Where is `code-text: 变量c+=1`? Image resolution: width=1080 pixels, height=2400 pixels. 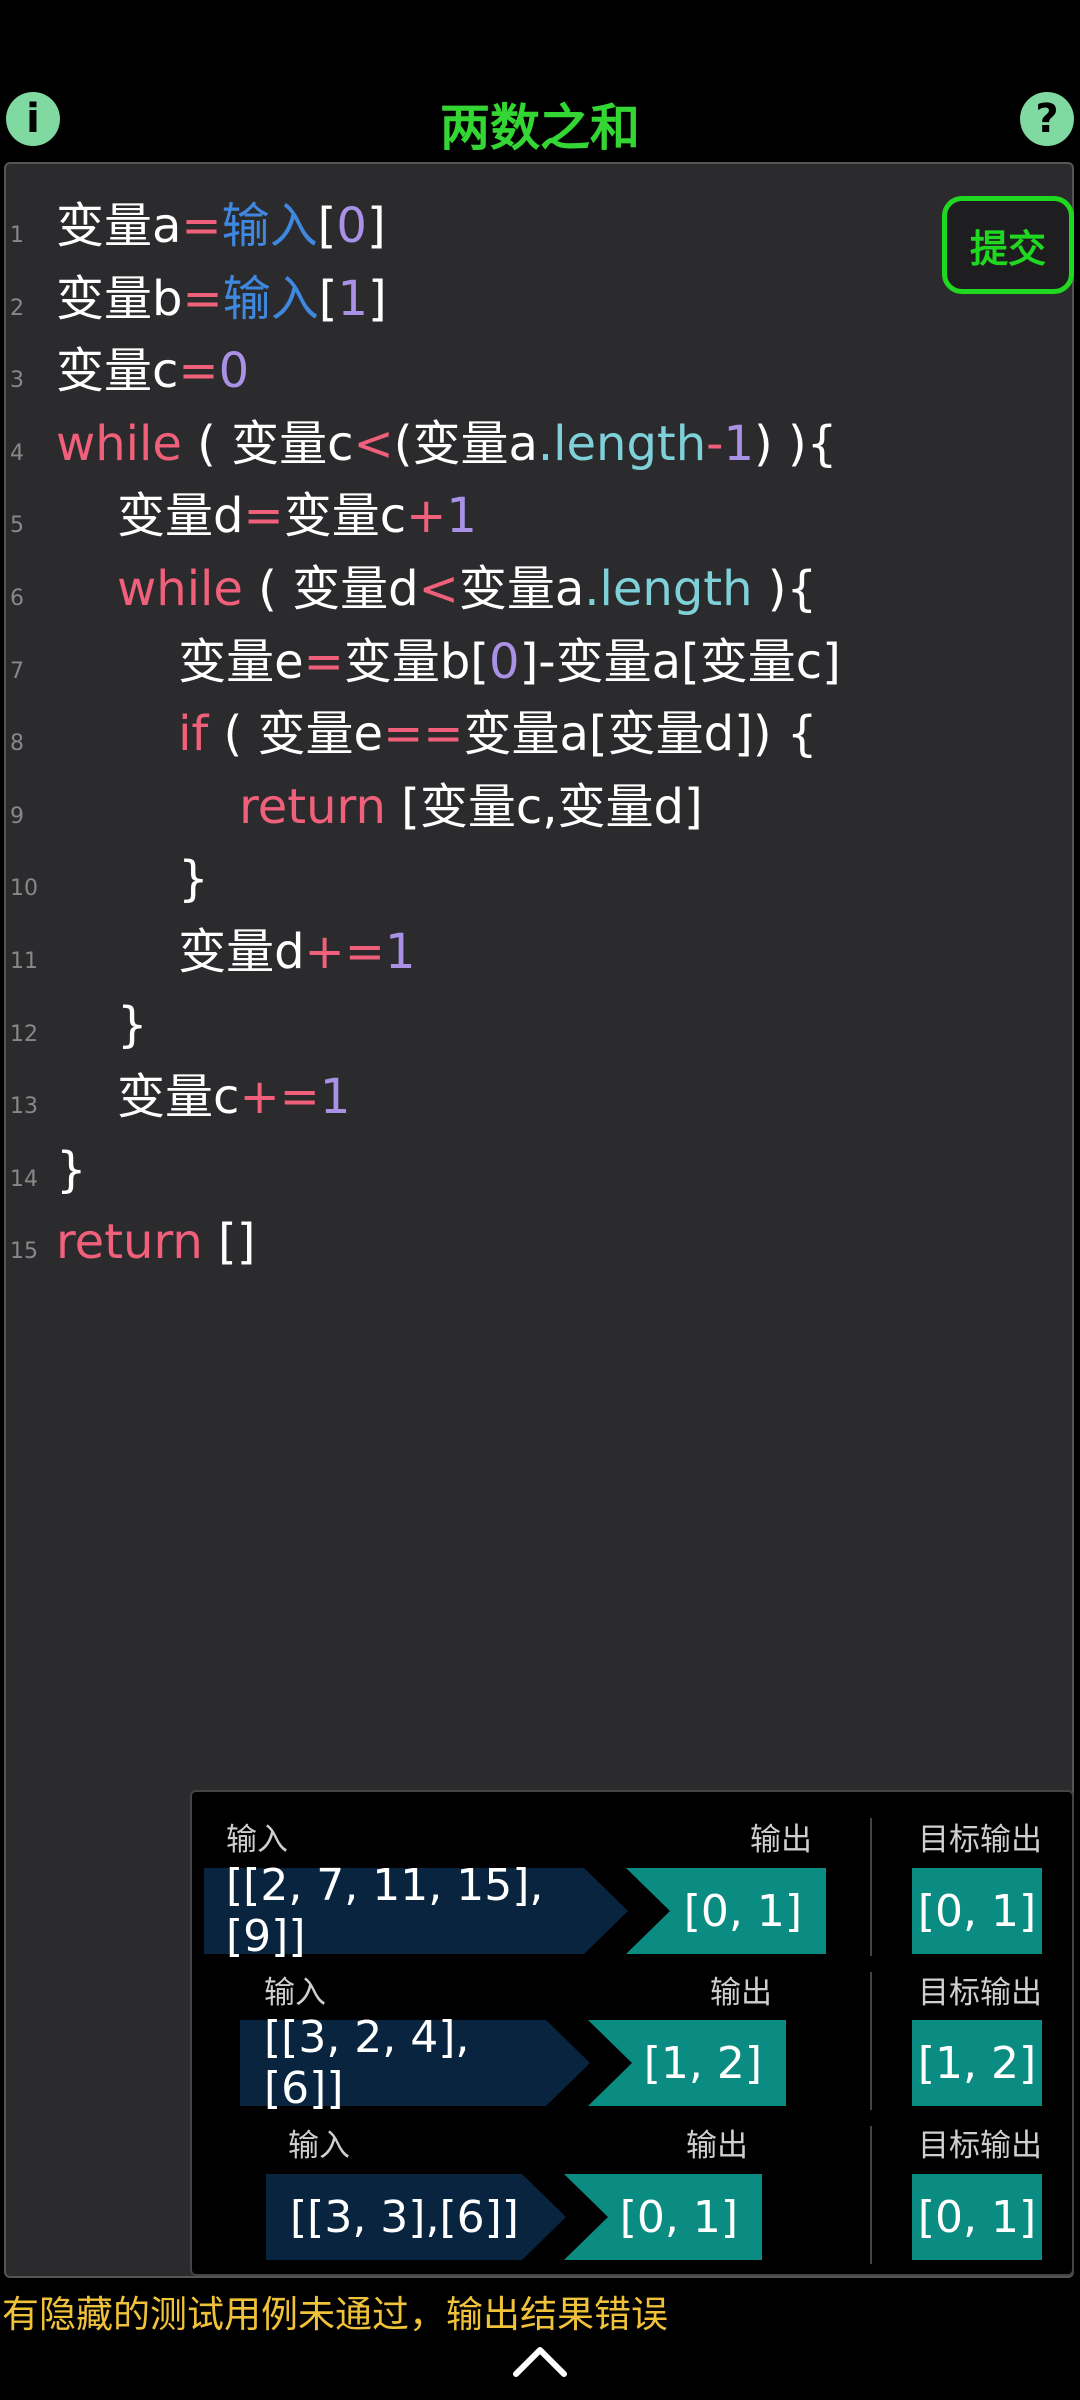 code-text: 变量c+=1 is located at coordinates (203, 1097).